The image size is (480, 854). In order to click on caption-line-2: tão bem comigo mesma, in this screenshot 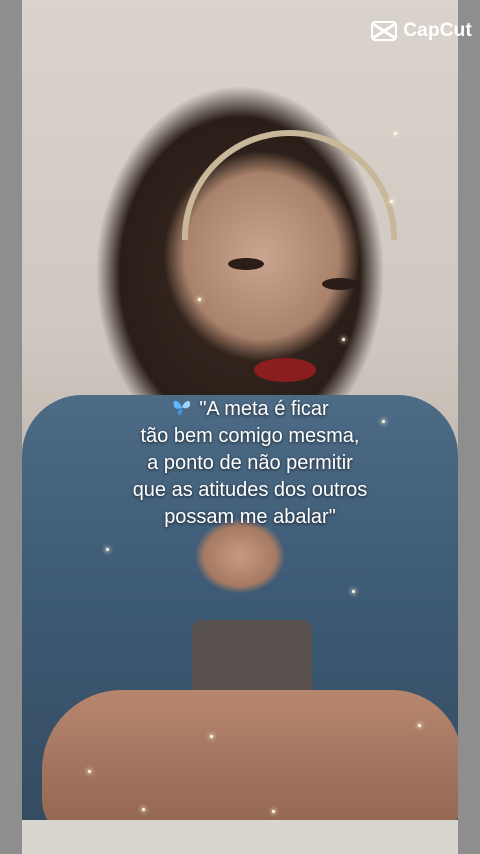, I will do `click(250, 436)`.